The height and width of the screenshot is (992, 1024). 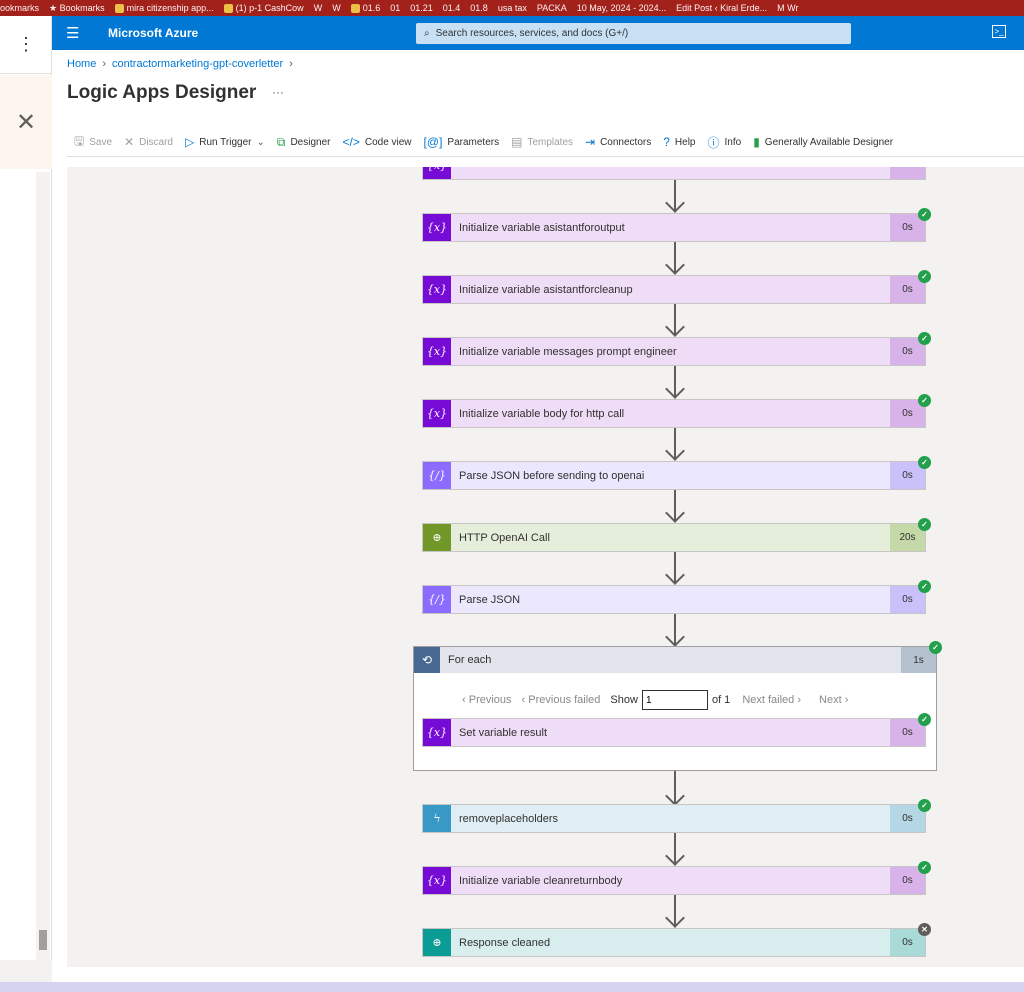 I want to click on info-label: Info, so click(x=733, y=142).